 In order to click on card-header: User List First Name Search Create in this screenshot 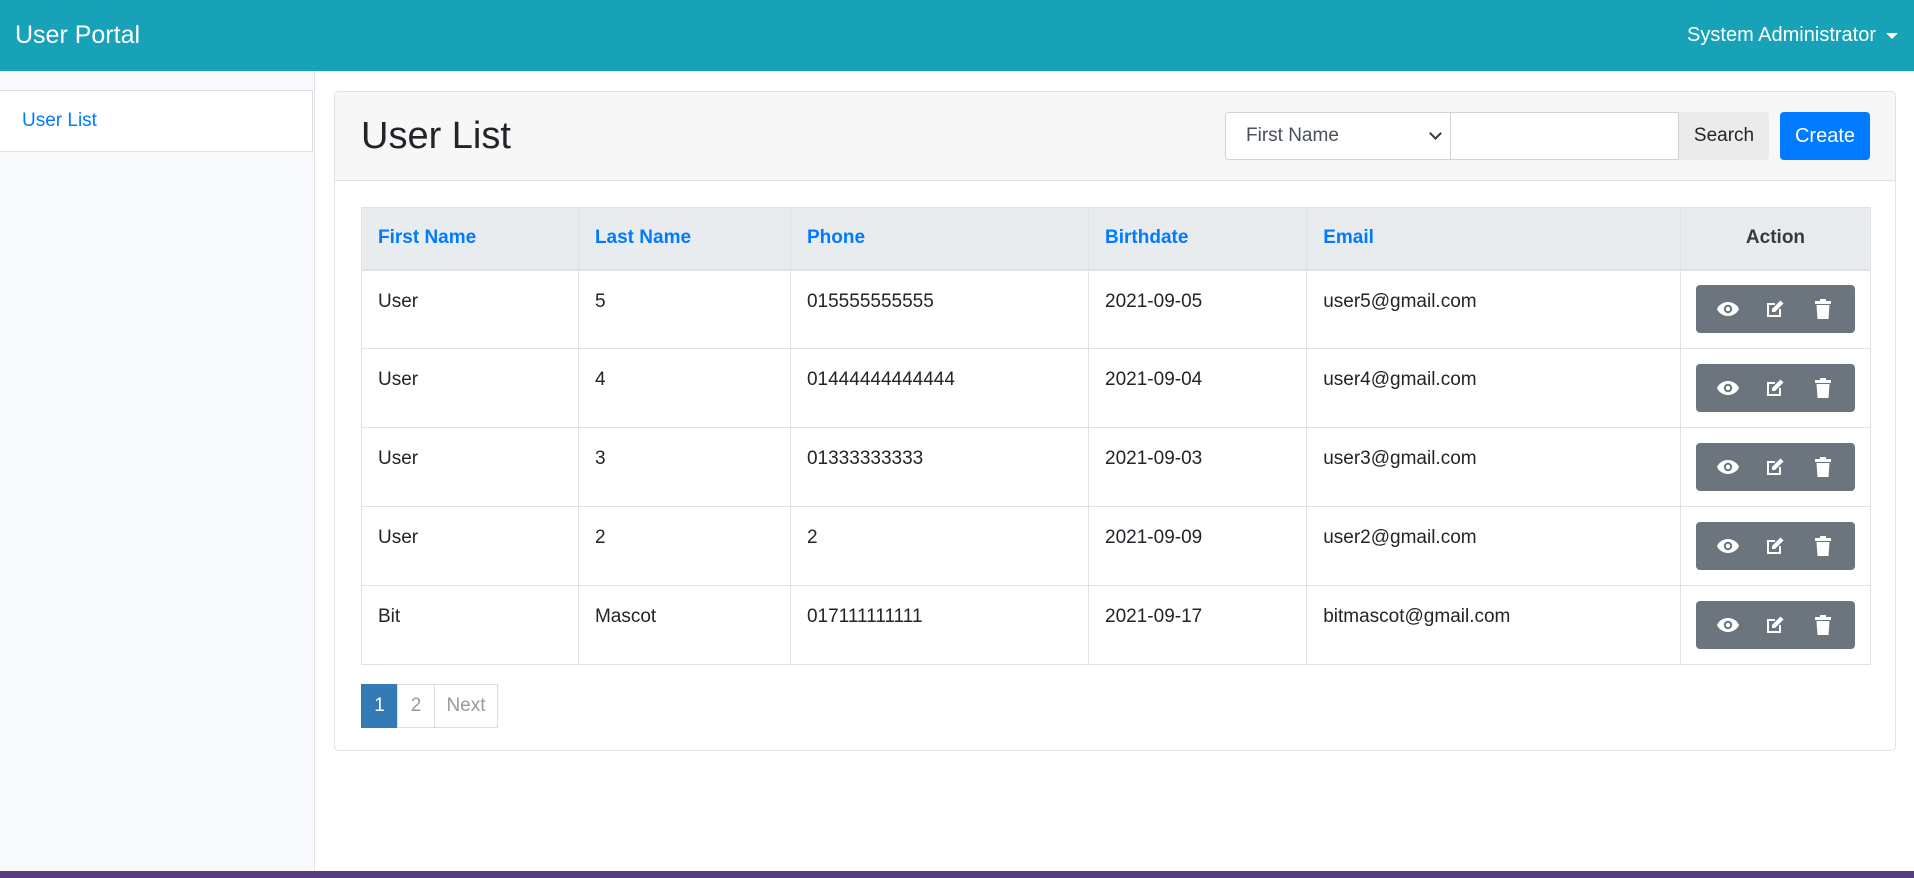, I will do `click(1115, 136)`.